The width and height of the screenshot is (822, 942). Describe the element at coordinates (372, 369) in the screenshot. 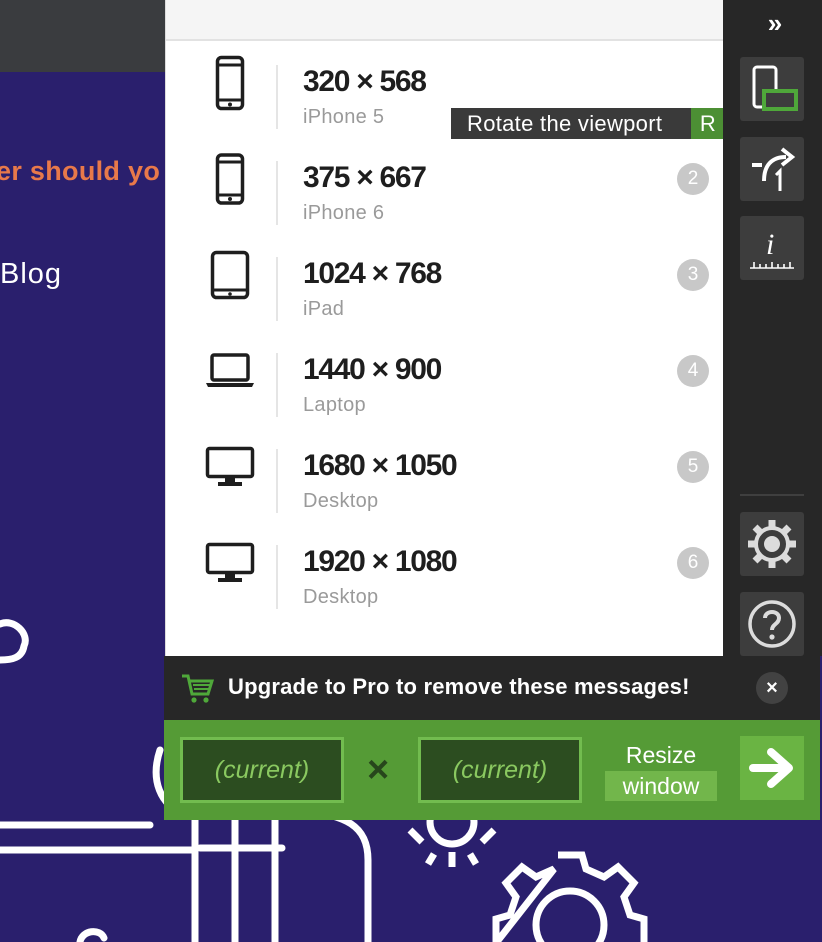

I see `device-resolution: 1440 × 900` at that location.